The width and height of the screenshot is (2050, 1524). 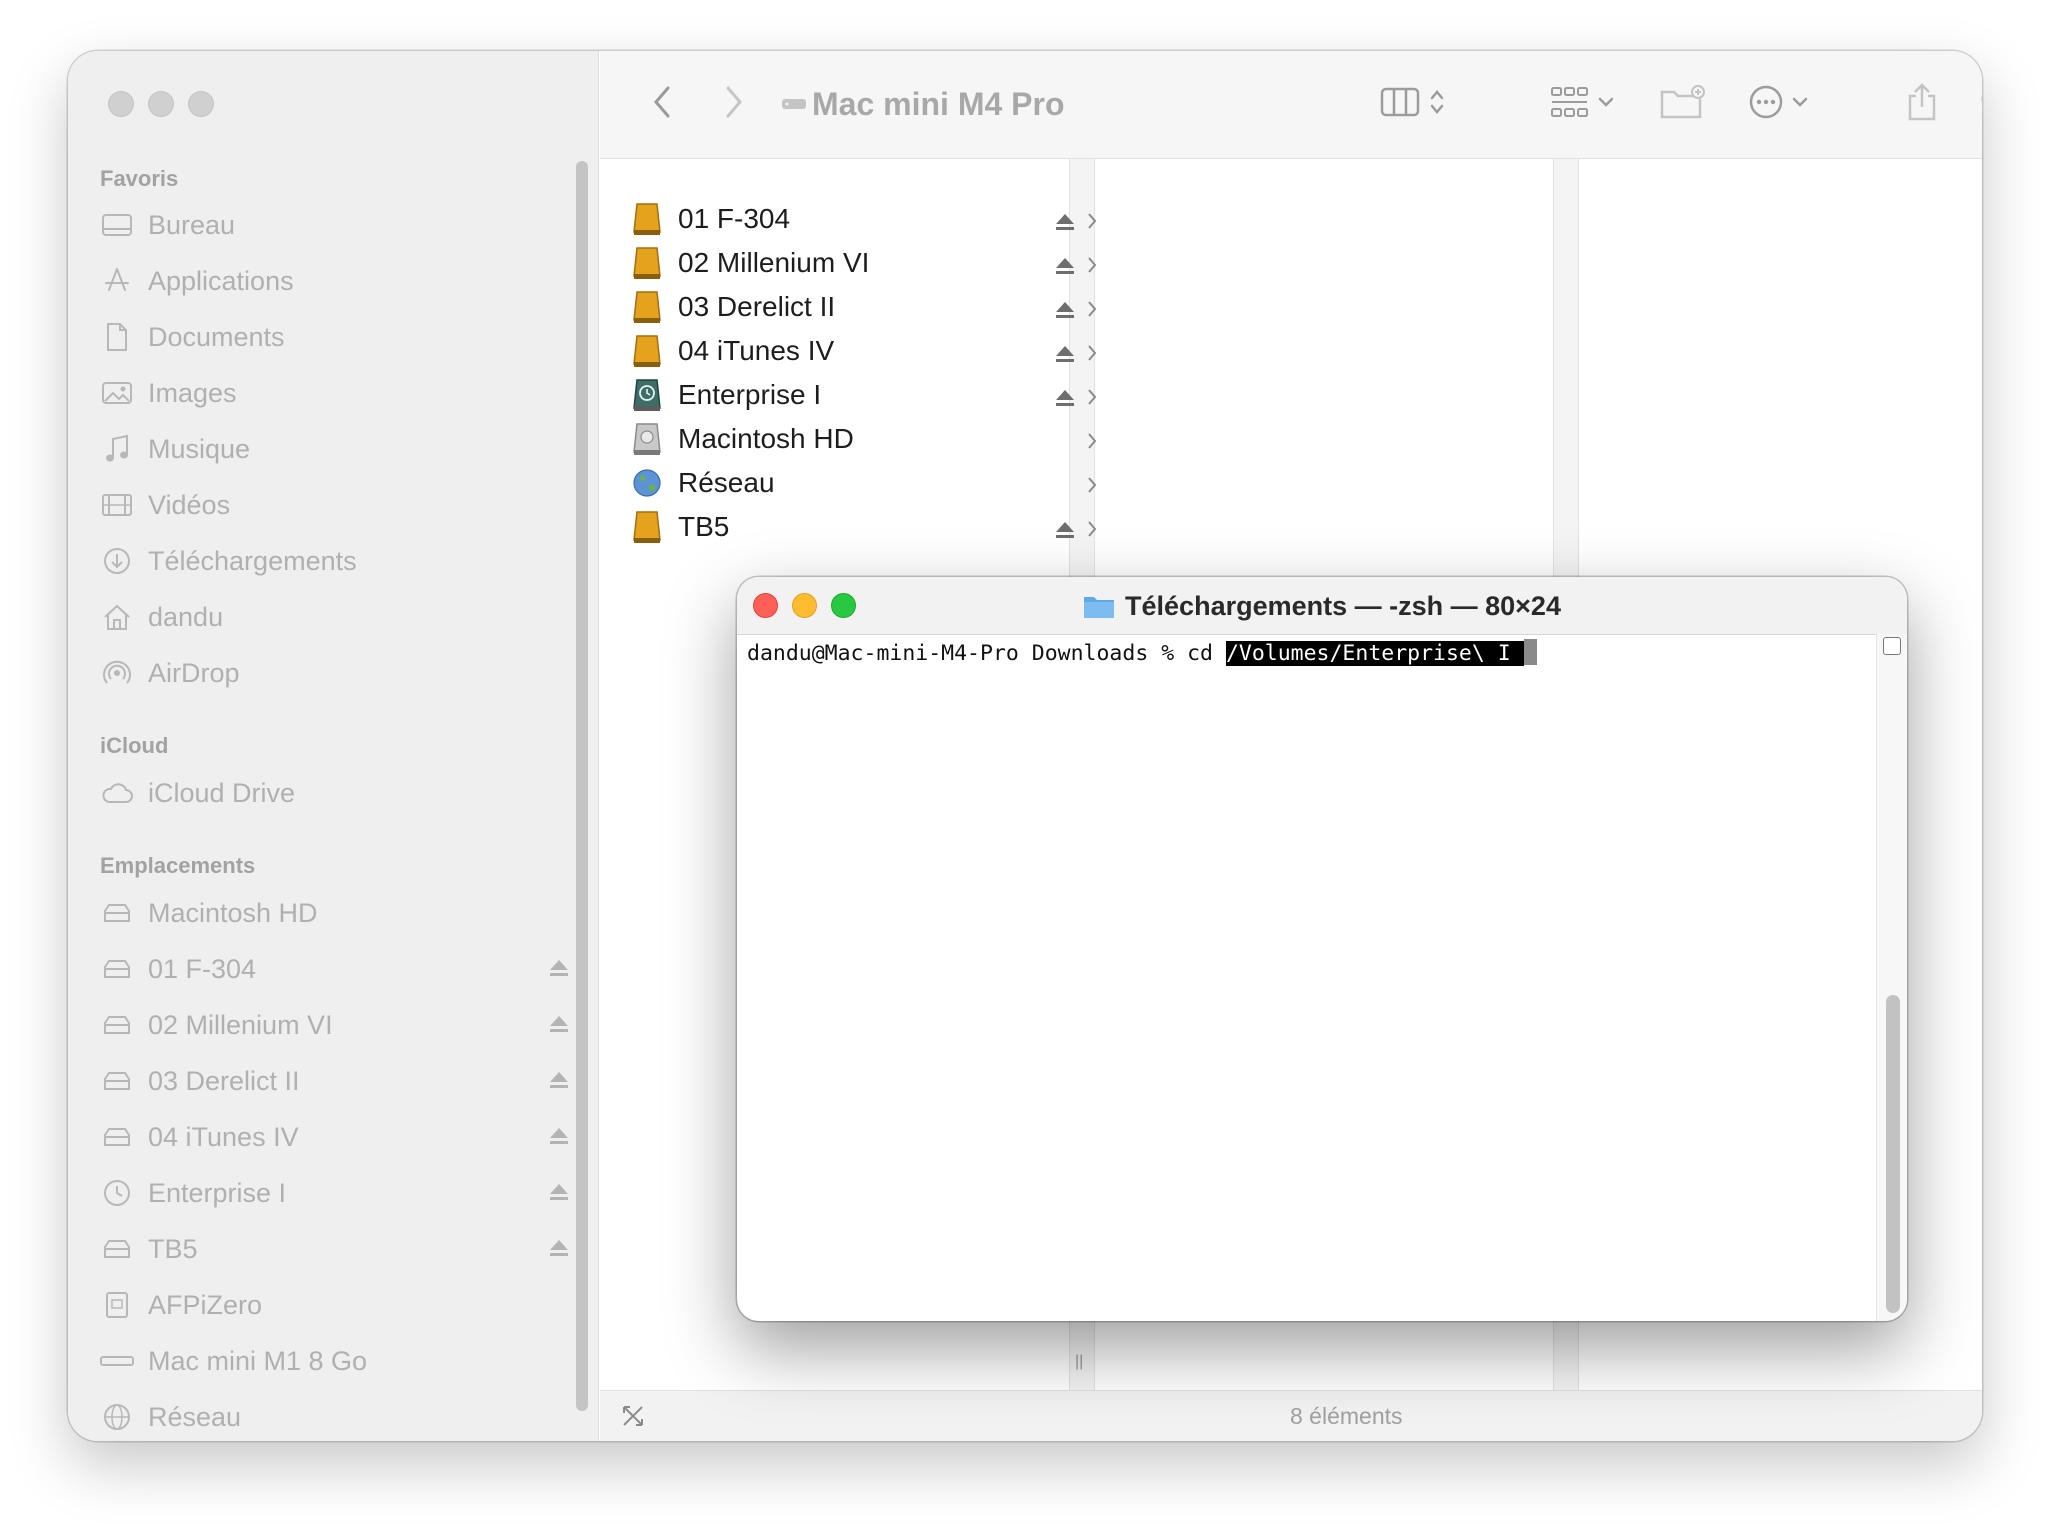 What do you see at coordinates (335, 1137) in the screenshot?
I see `sidebar-item-04-itunes-iv: 04 iTunes IV` at bounding box center [335, 1137].